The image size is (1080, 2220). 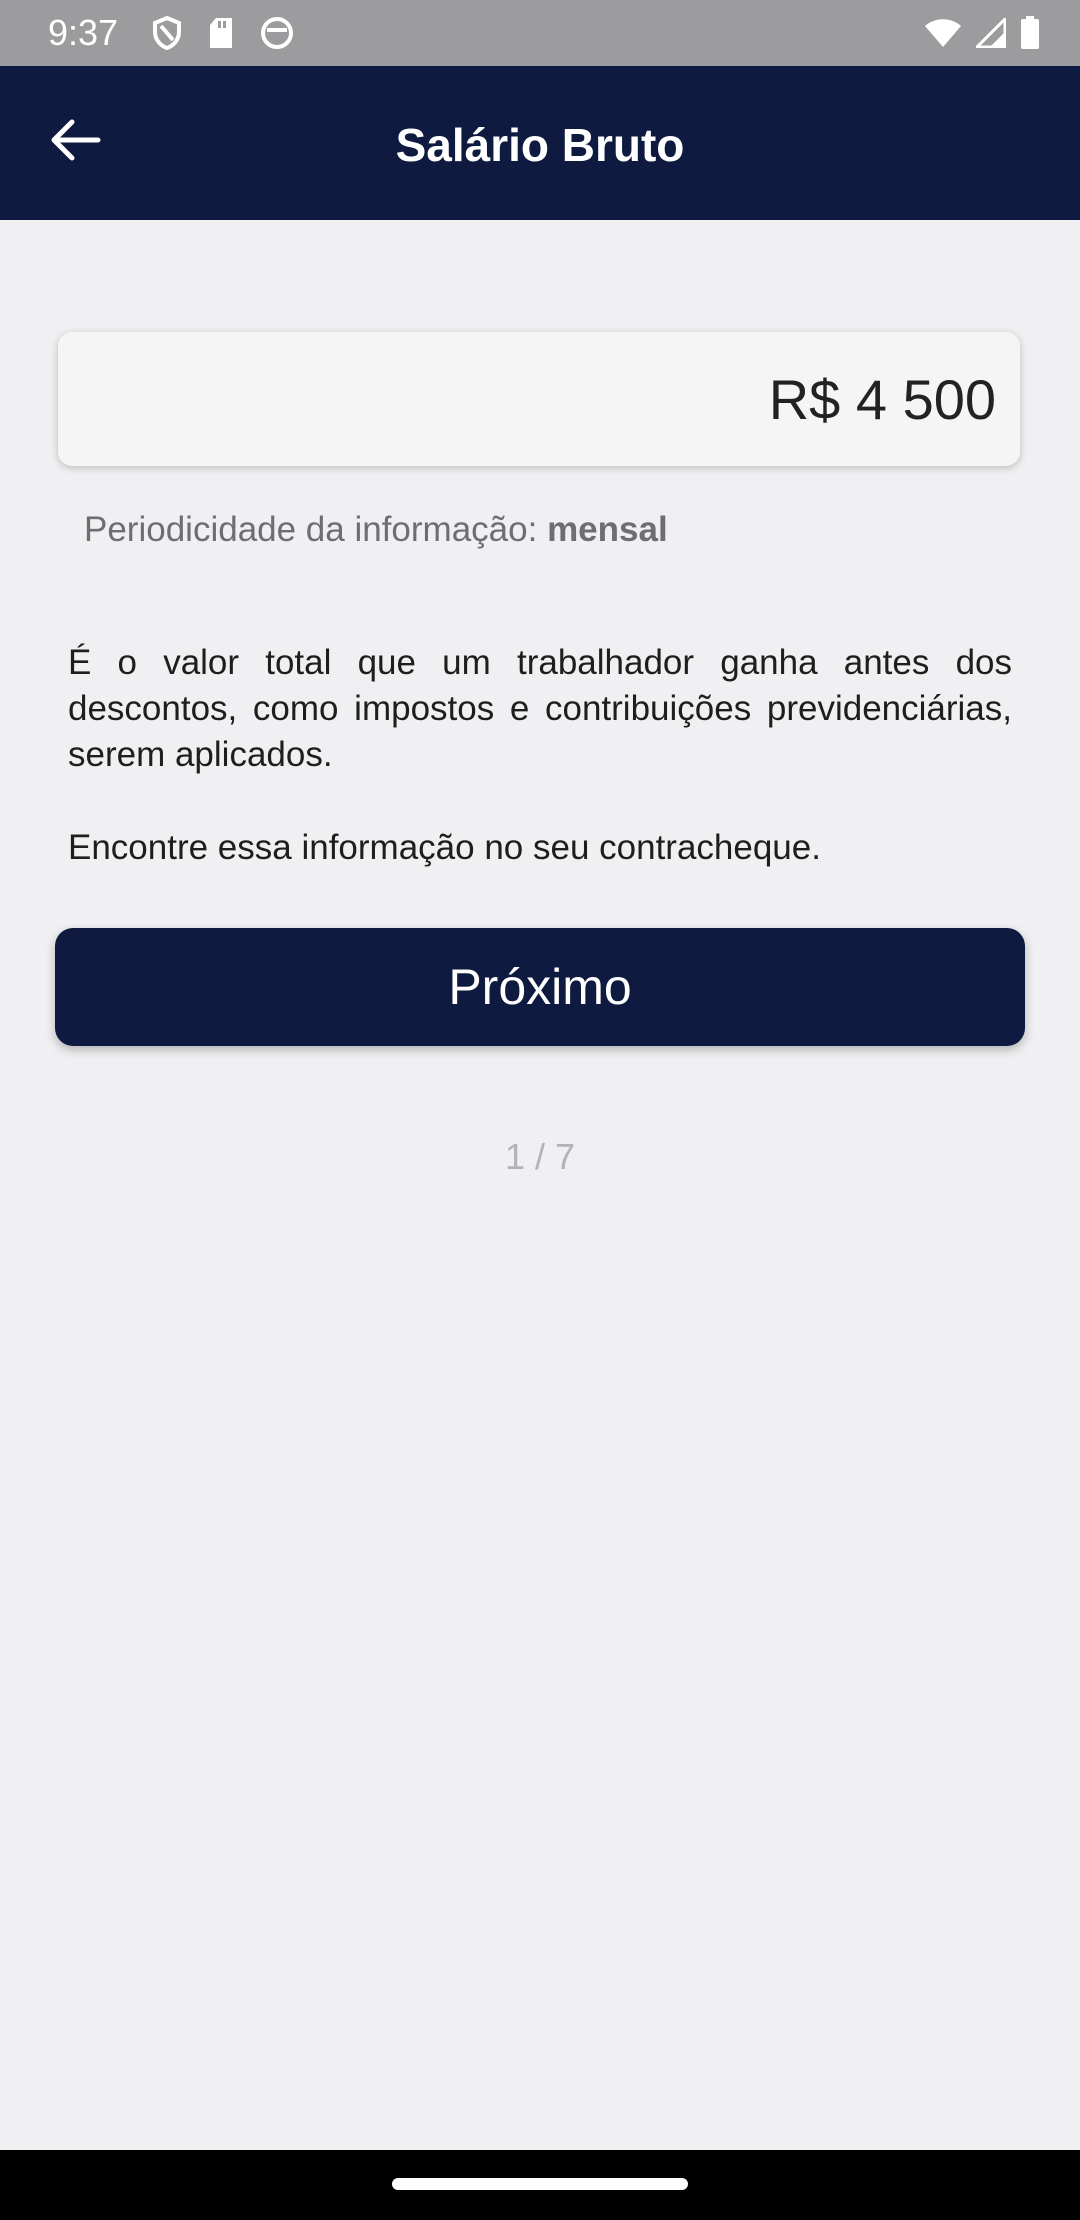 I want to click on periodicity-label: Periodicidade da informação:, so click(x=316, y=529).